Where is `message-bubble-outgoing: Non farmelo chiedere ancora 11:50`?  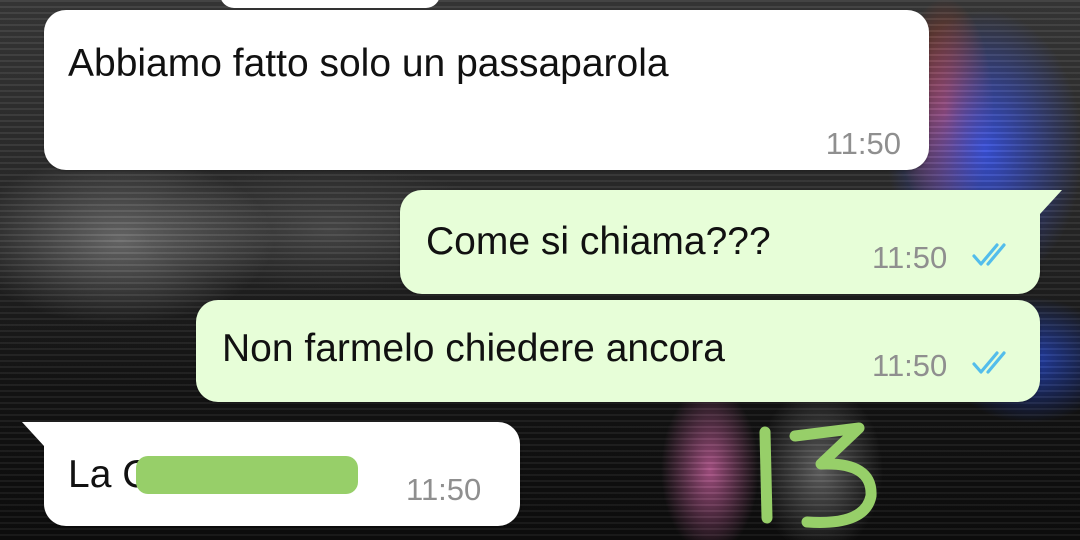 message-bubble-outgoing: Non farmelo chiedere ancora 11:50 is located at coordinates (618, 351).